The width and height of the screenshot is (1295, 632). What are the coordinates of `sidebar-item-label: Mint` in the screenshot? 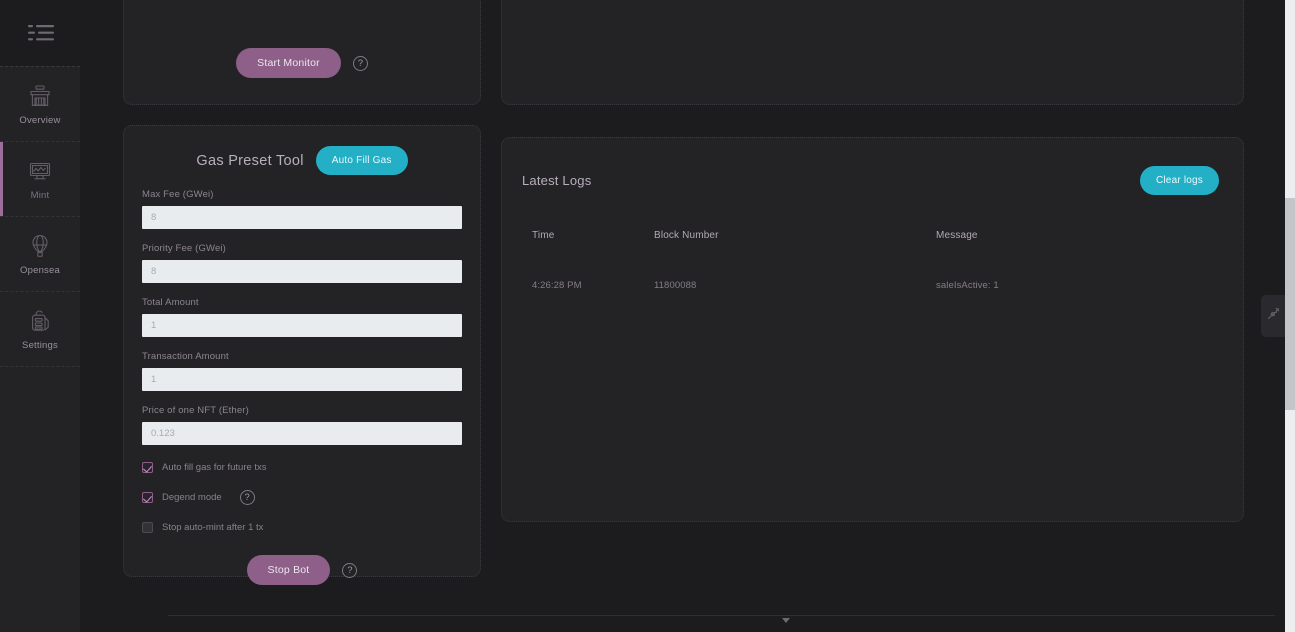 It's located at (40, 195).